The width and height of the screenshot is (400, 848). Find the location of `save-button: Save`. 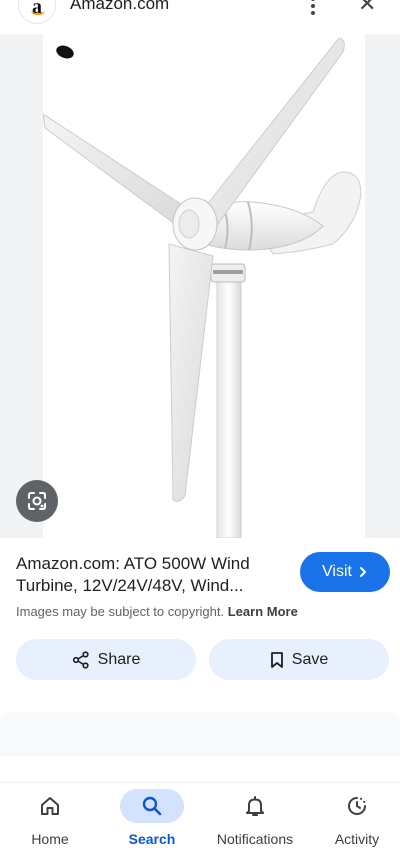

save-button: Save is located at coordinates (299, 659).